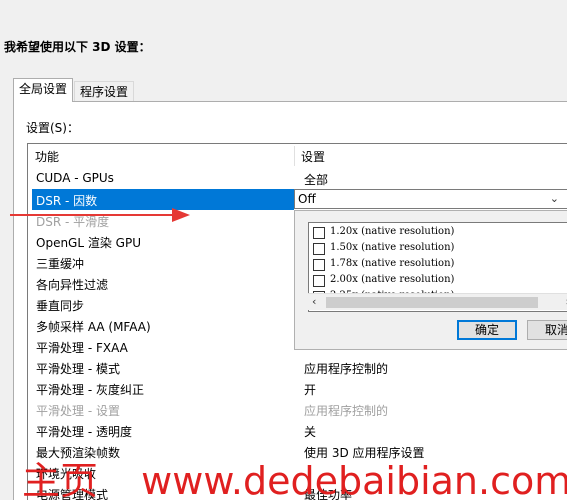  Describe the element at coordinates (547, 330) in the screenshot. I see `cancel-button: 取消` at that location.